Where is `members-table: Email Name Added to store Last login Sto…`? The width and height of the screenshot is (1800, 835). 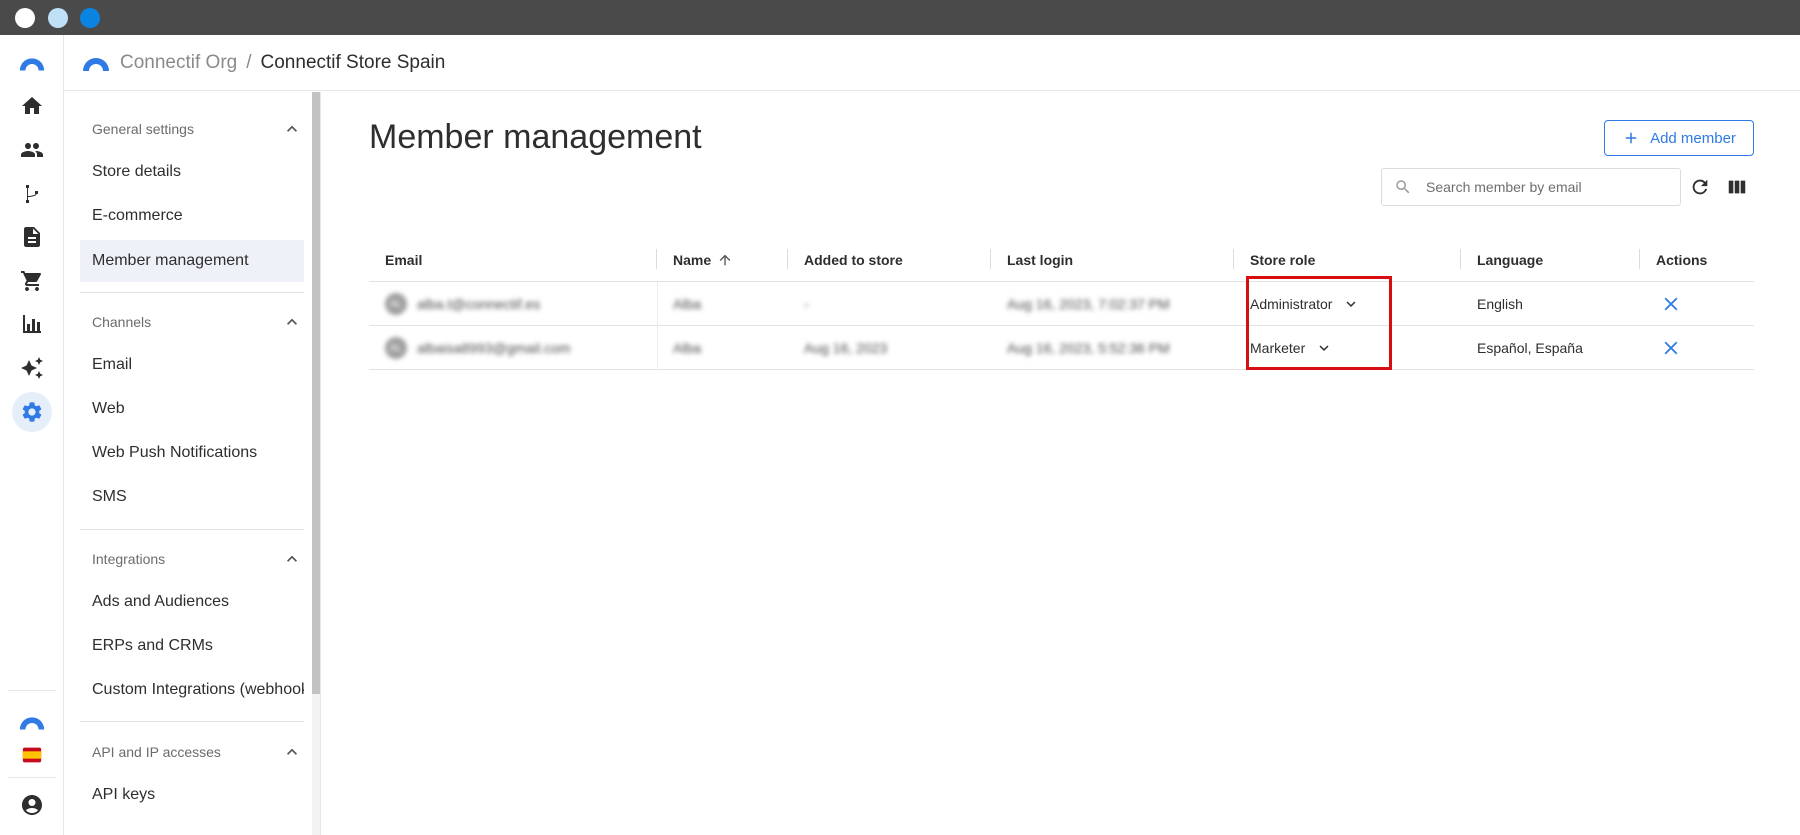 members-table: Email Name Added to store Last login Sto… is located at coordinates (1061, 303).